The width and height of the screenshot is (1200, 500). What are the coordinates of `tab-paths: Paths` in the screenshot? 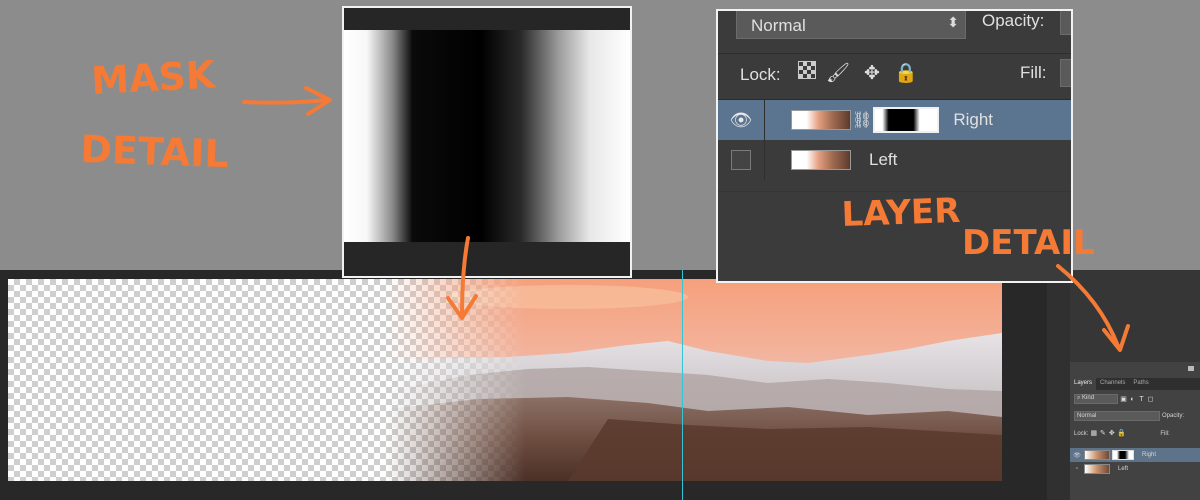 It's located at (1140, 384).